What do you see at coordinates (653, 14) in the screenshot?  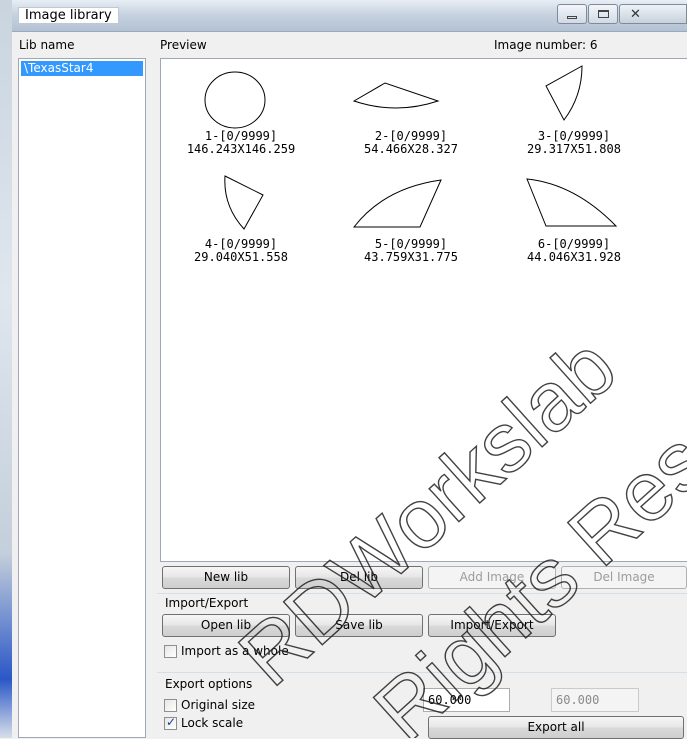 I see `close-button: ✕` at bounding box center [653, 14].